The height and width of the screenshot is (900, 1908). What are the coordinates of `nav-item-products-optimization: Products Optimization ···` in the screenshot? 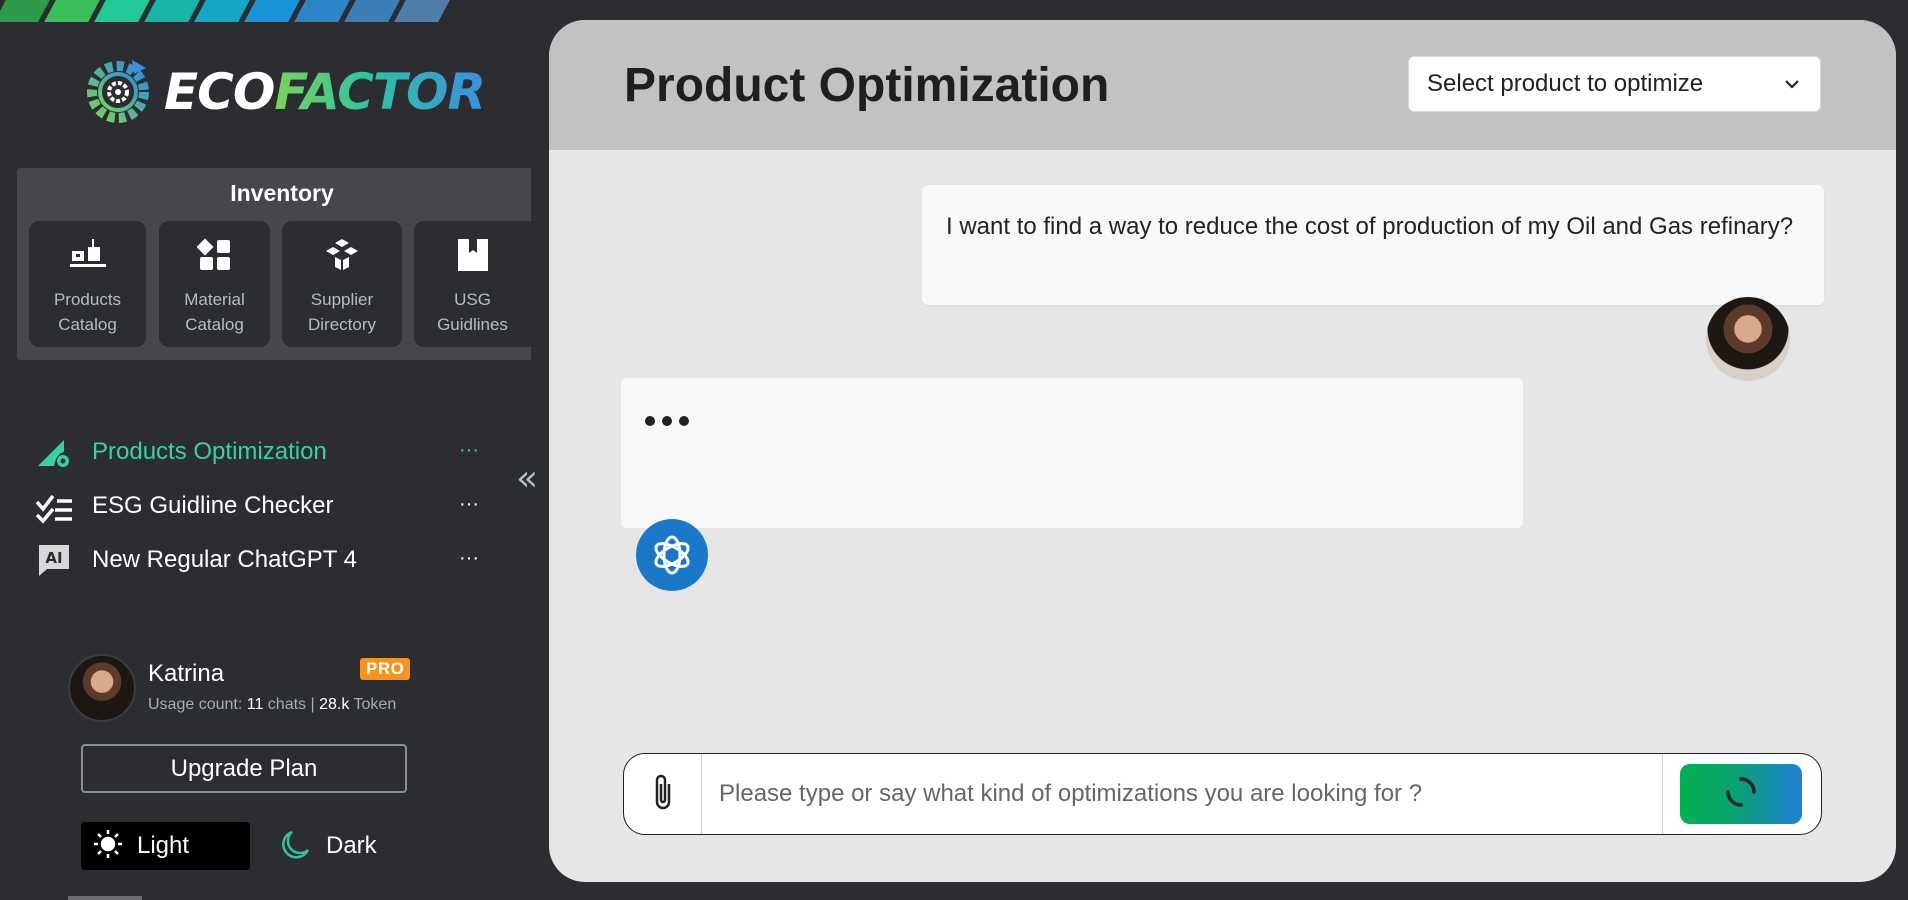 It's located at (264, 452).